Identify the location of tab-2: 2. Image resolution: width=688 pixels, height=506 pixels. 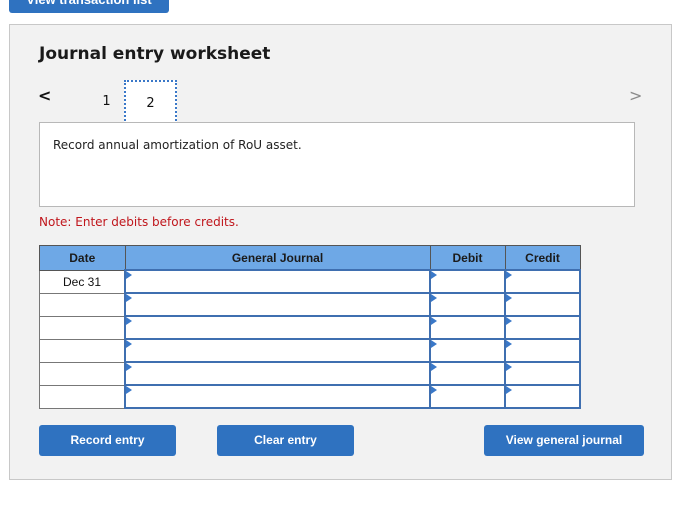
(150, 102).